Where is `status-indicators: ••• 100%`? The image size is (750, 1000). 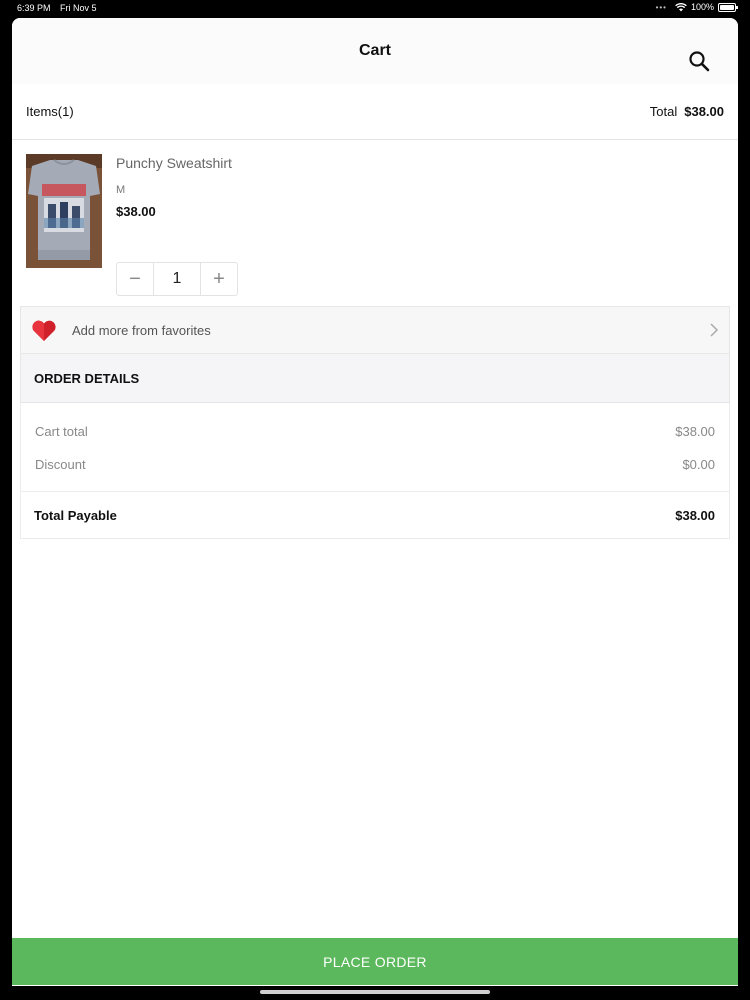 status-indicators: ••• 100% is located at coordinates (696, 7).